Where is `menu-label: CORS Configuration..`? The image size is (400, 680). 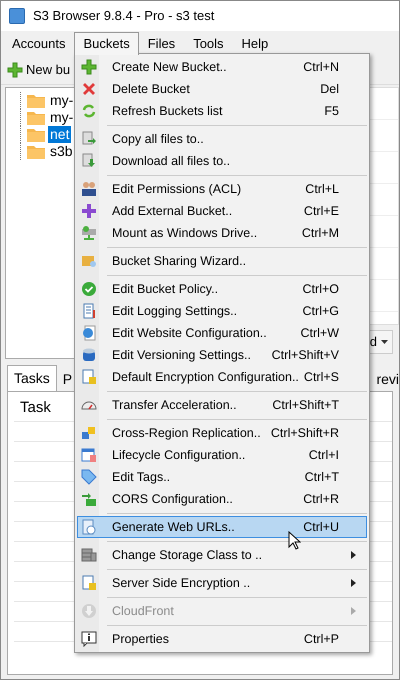
menu-label: CORS Configuration.. is located at coordinates (172, 499).